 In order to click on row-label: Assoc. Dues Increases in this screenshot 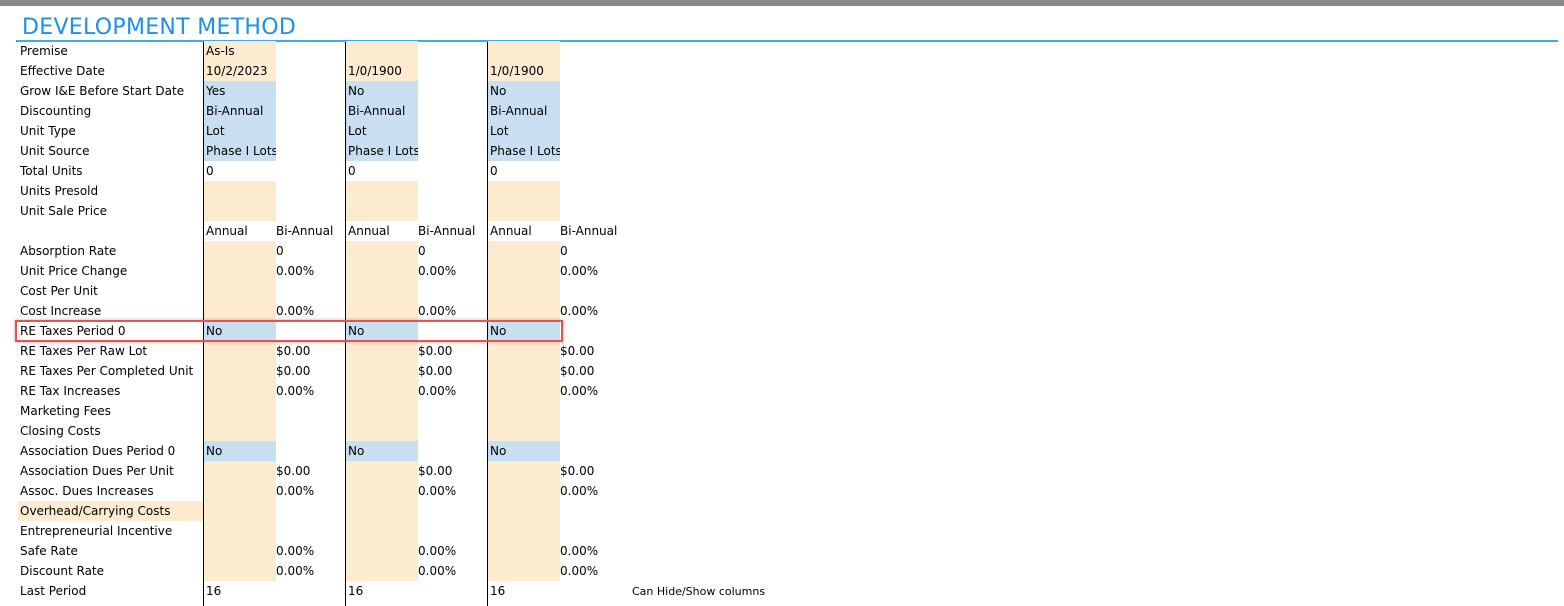, I will do `click(111, 491)`.